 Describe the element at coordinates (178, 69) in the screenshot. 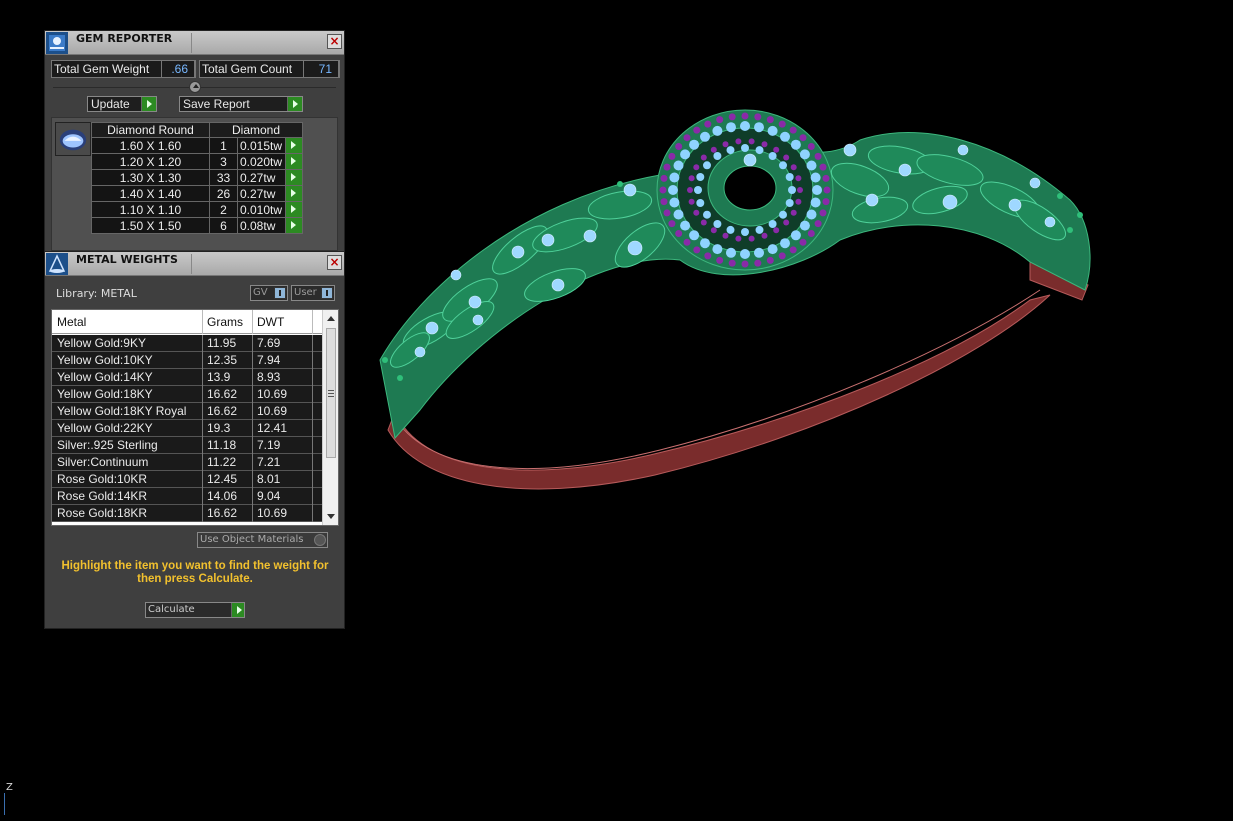

I see `total-gem-weight-value: .66` at that location.